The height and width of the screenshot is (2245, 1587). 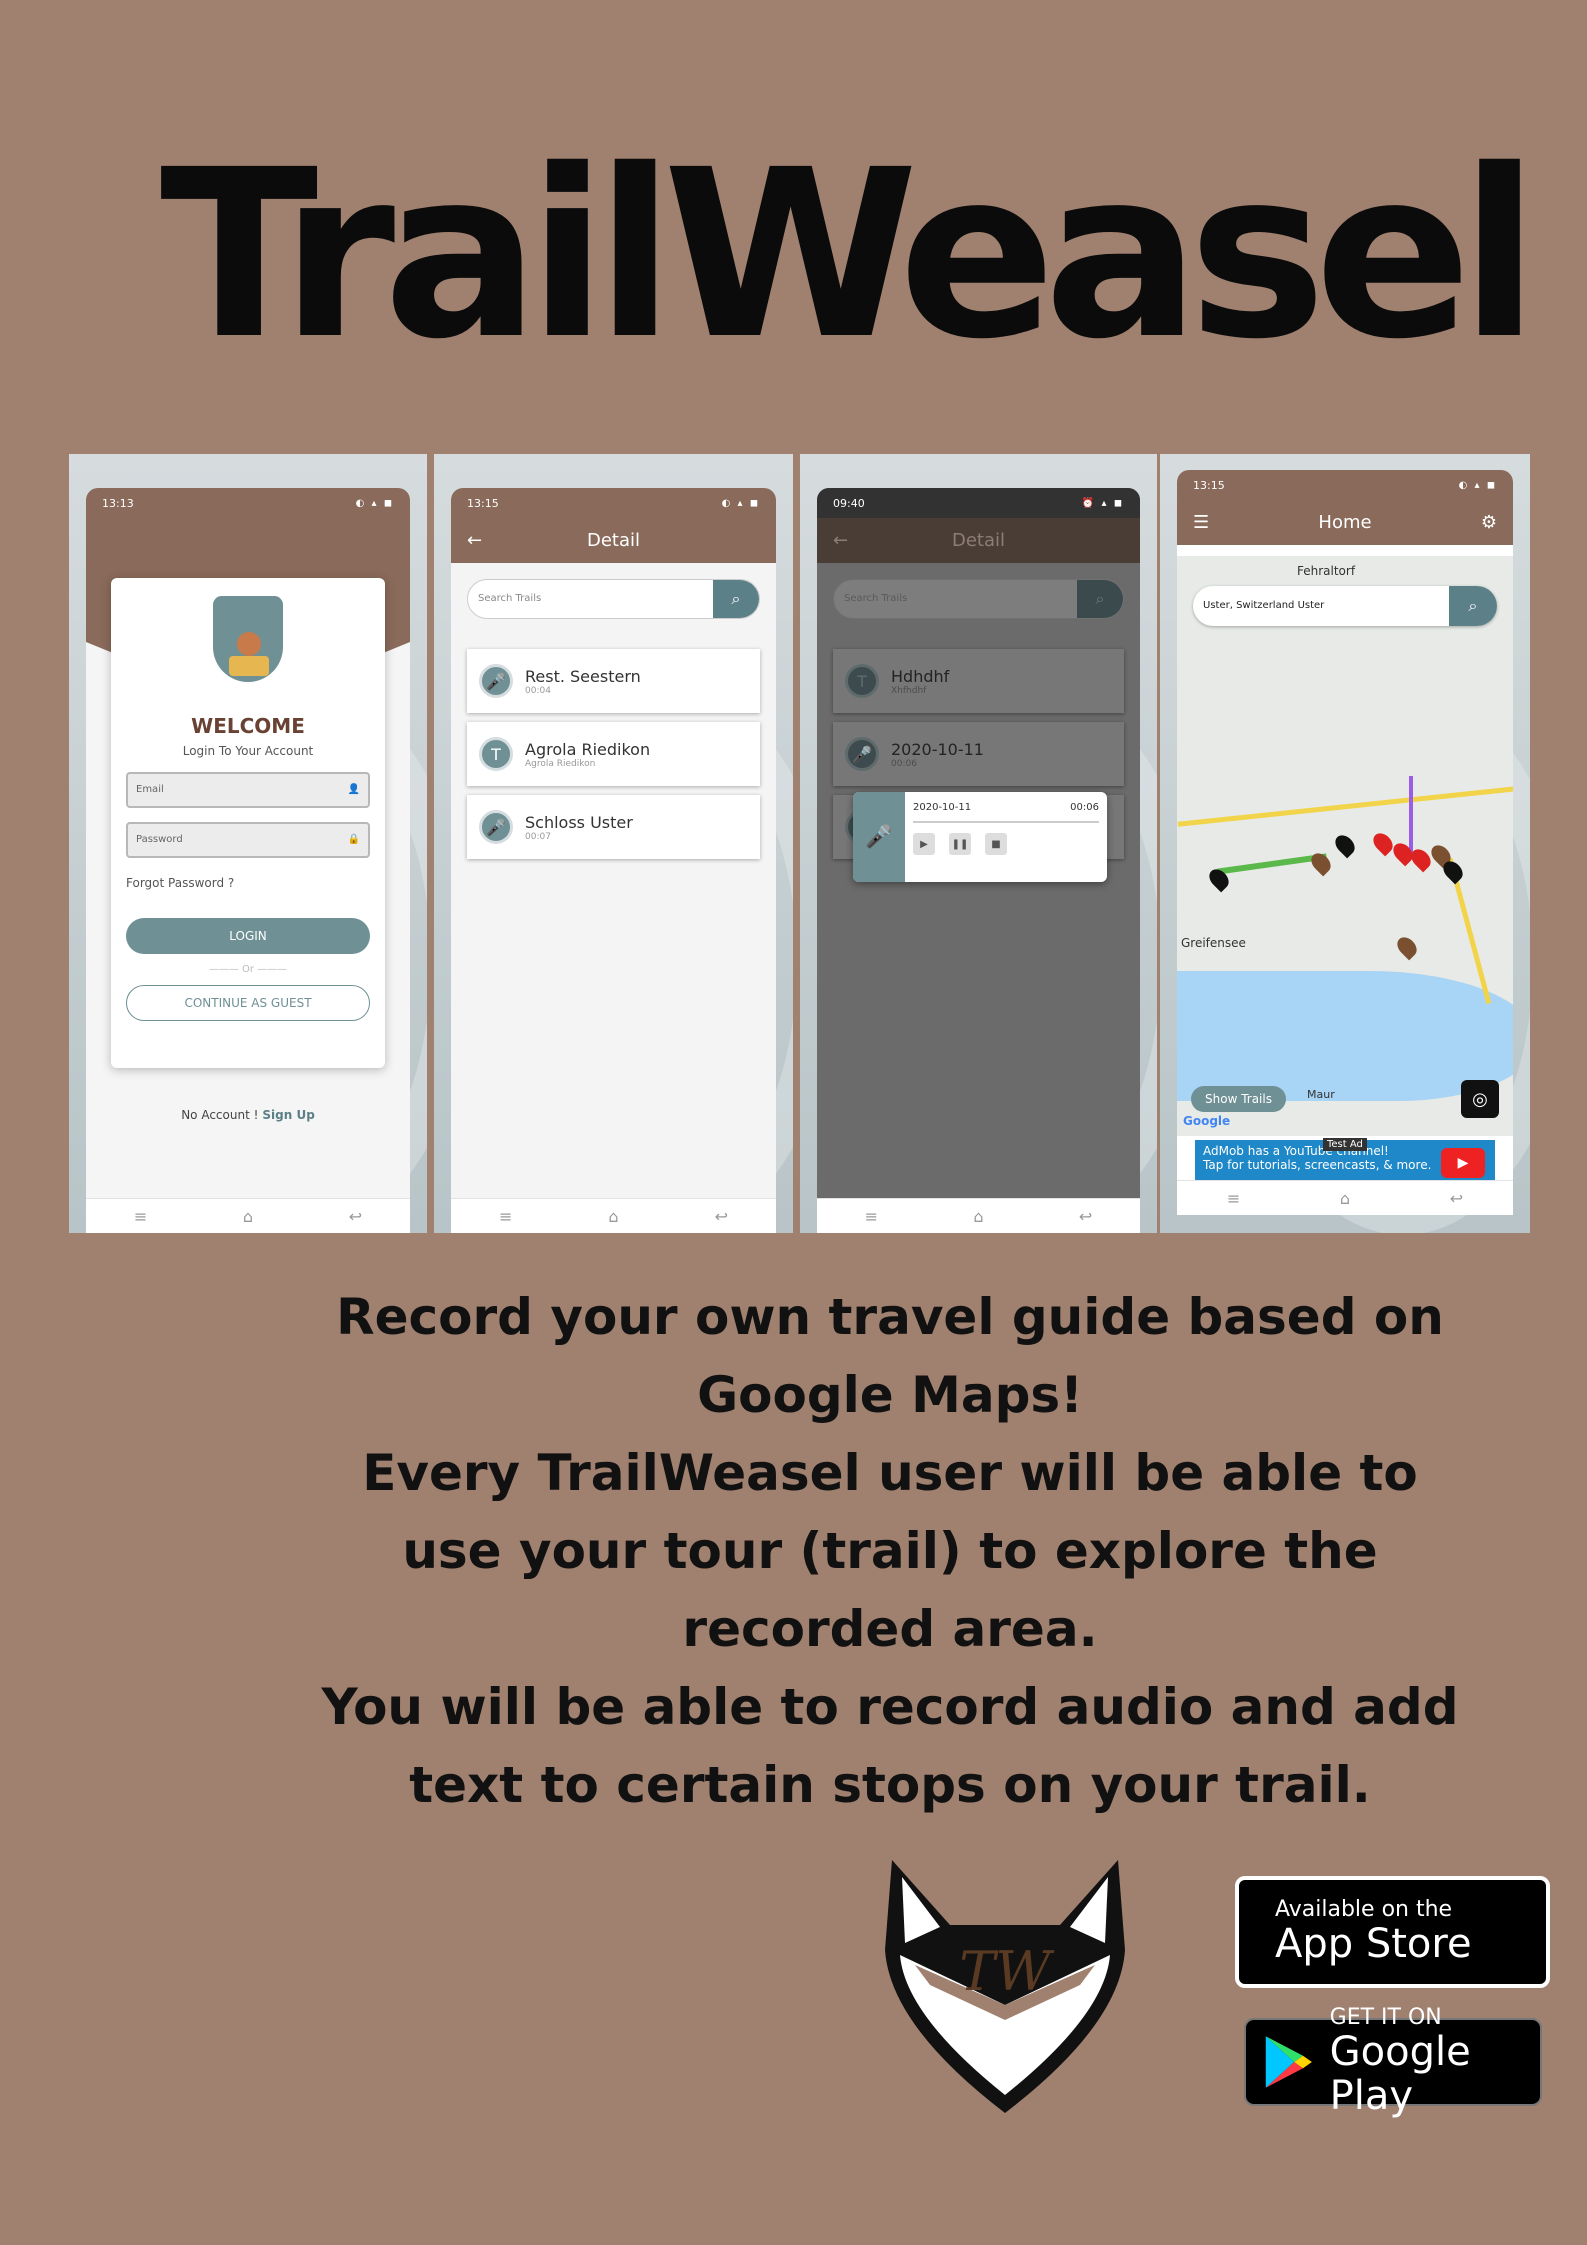 What do you see at coordinates (353, 789) in the screenshot?
I see `user-icon: 👤` at bounding box center [353, 789].